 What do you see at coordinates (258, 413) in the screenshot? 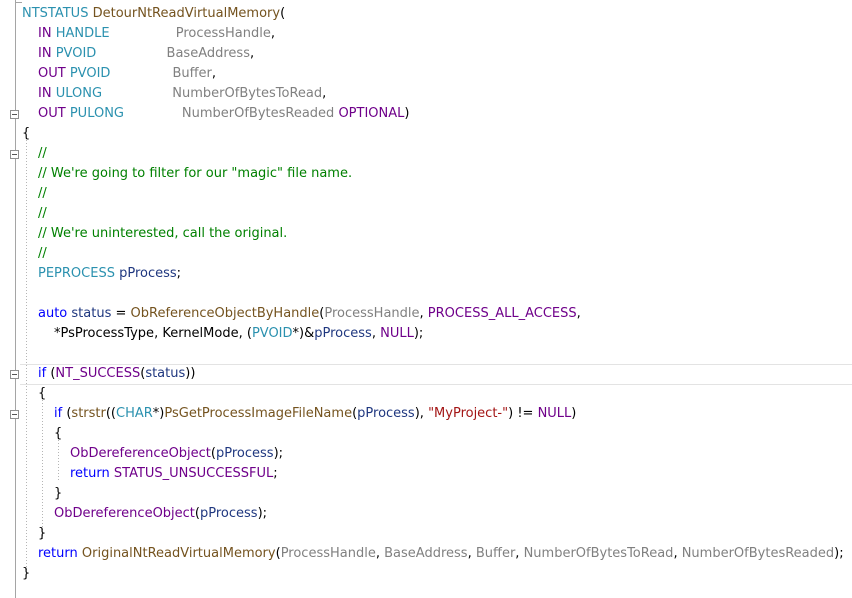
I see `token-fn: PsGetProcessImageFileName` at bounding box center [258, 413].